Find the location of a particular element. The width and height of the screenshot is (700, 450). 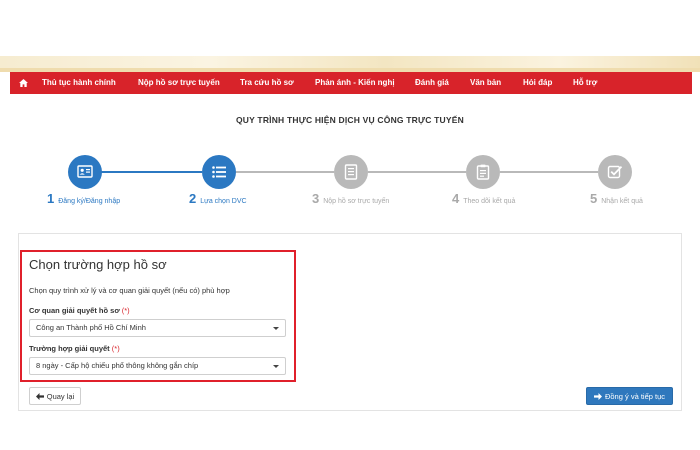

nav-home-button is located at coordinates (23, 83).